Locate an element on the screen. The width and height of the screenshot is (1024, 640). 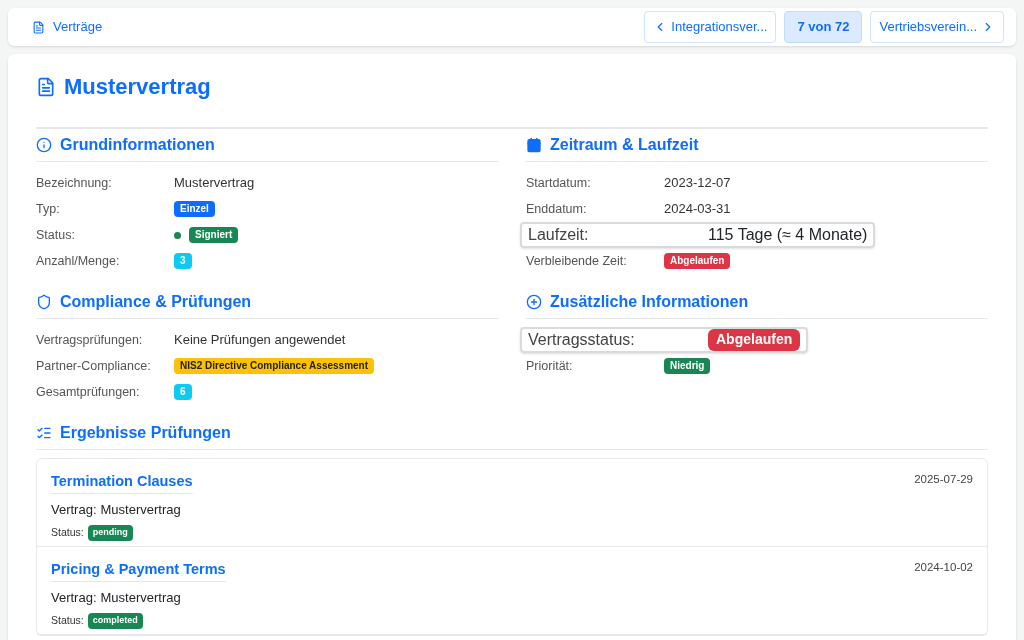
section-heading: Grundinformationen is located at coordinates (137, 145).